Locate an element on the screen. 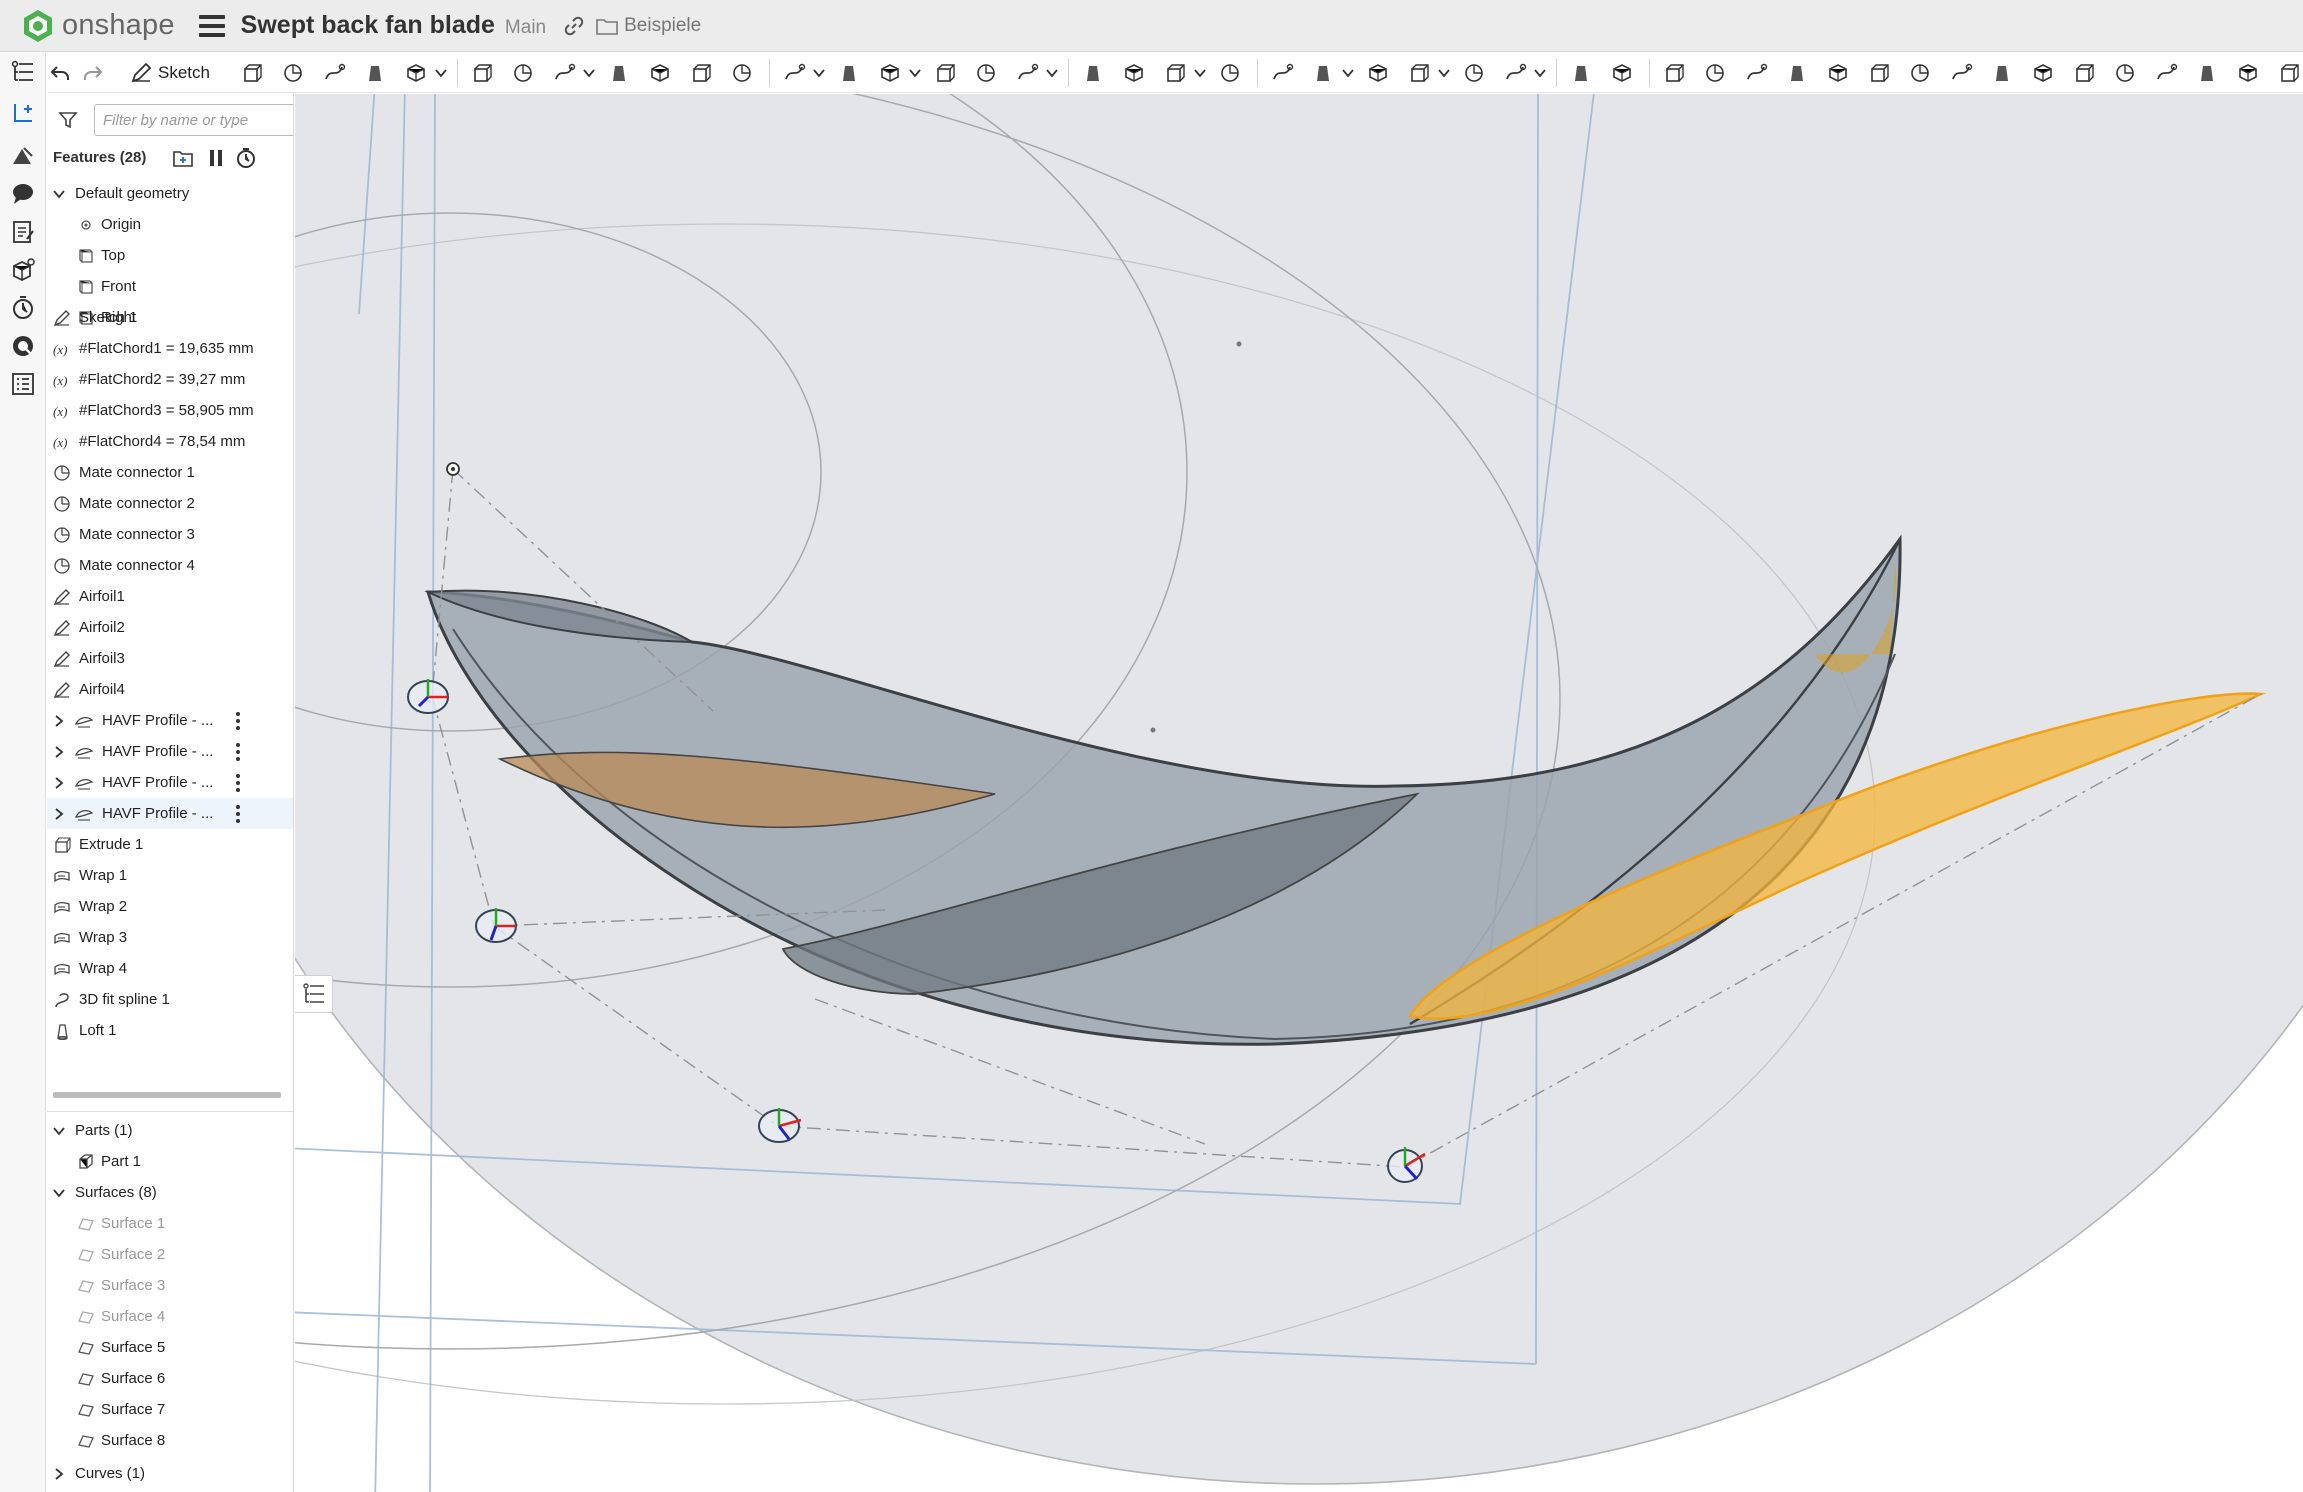 This screenshot has height=1492, width=2303. plane-row: Top is located at coordinates (170, 255).